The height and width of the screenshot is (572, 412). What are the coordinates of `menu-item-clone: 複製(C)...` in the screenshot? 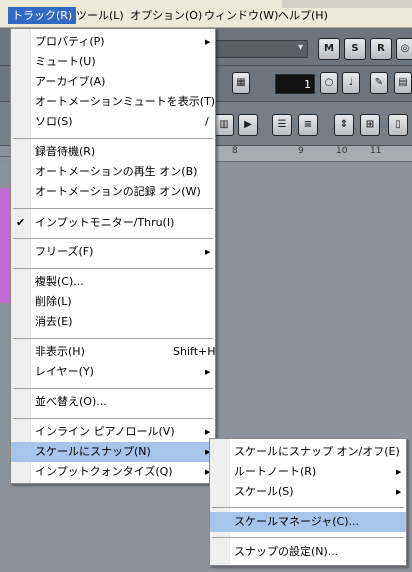 It's located at (113, 282).